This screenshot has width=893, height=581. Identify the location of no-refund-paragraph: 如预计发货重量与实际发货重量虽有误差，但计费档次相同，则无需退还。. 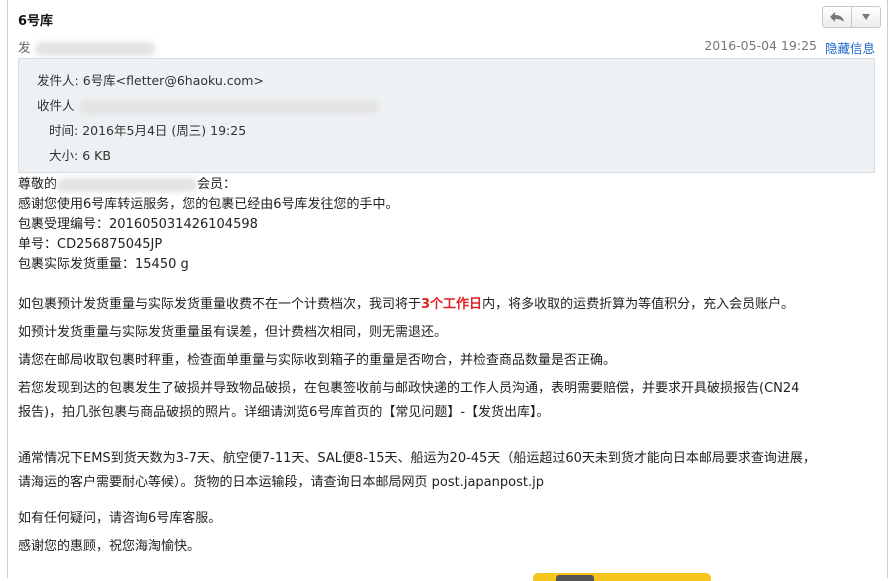
(233, 332).